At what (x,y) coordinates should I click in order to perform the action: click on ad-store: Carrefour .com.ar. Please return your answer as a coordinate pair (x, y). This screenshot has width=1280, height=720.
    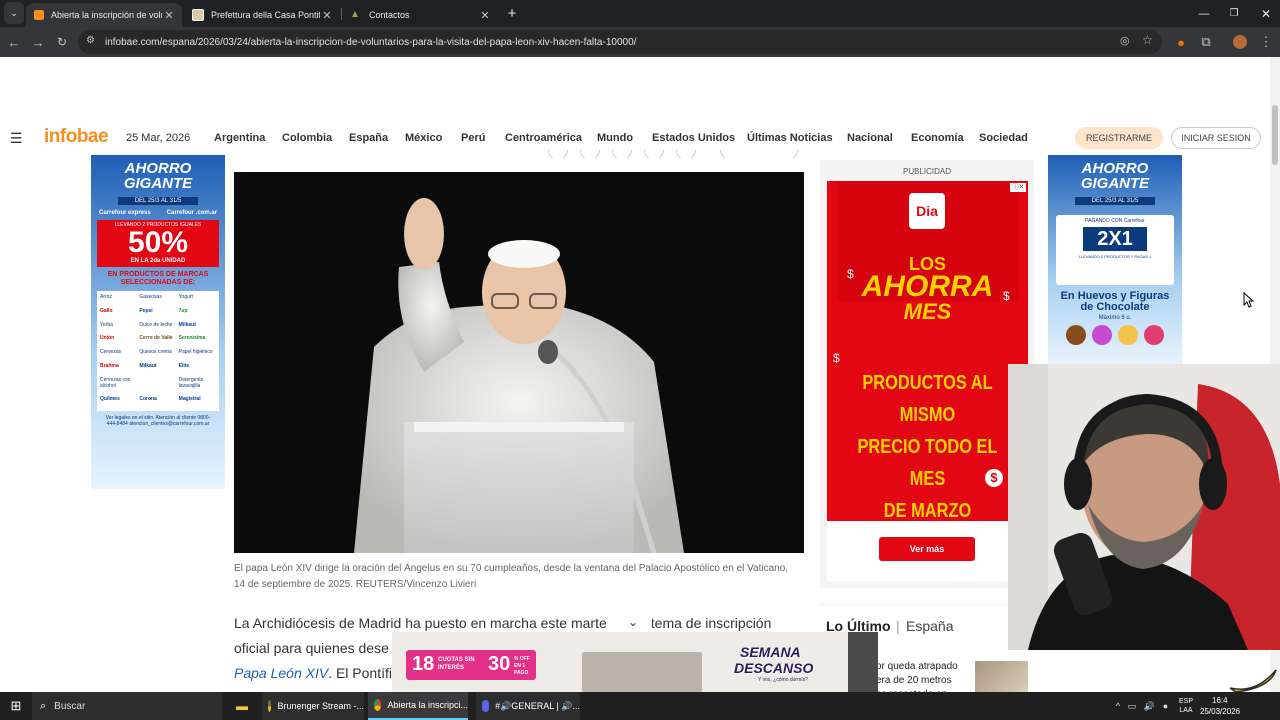
    Looking at the image, I should click on (192, 213).